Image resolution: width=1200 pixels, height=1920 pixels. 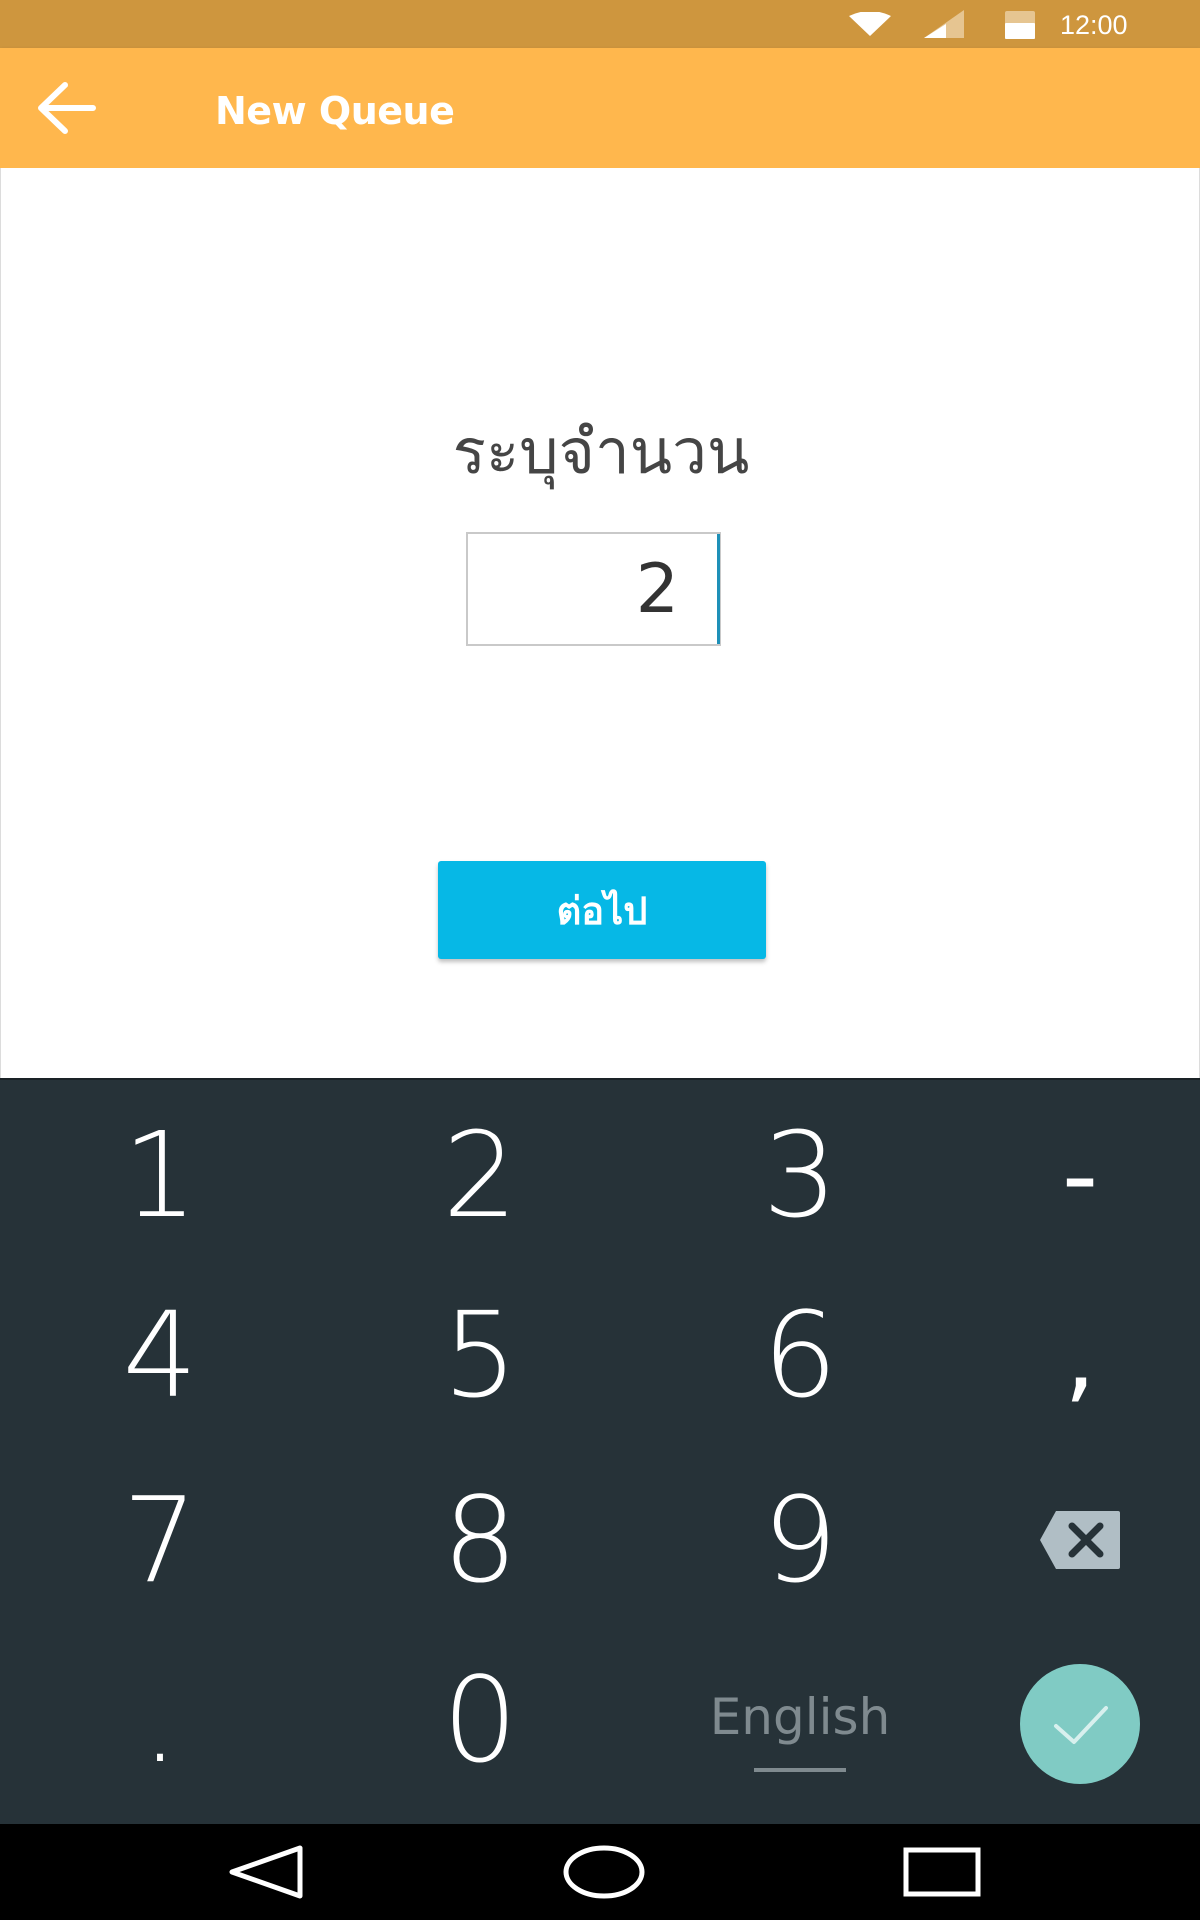 What do you see at coordinates (160, 1540) in the screenshot?
I see `key-7: 7` at bounding box center [160, 1540].